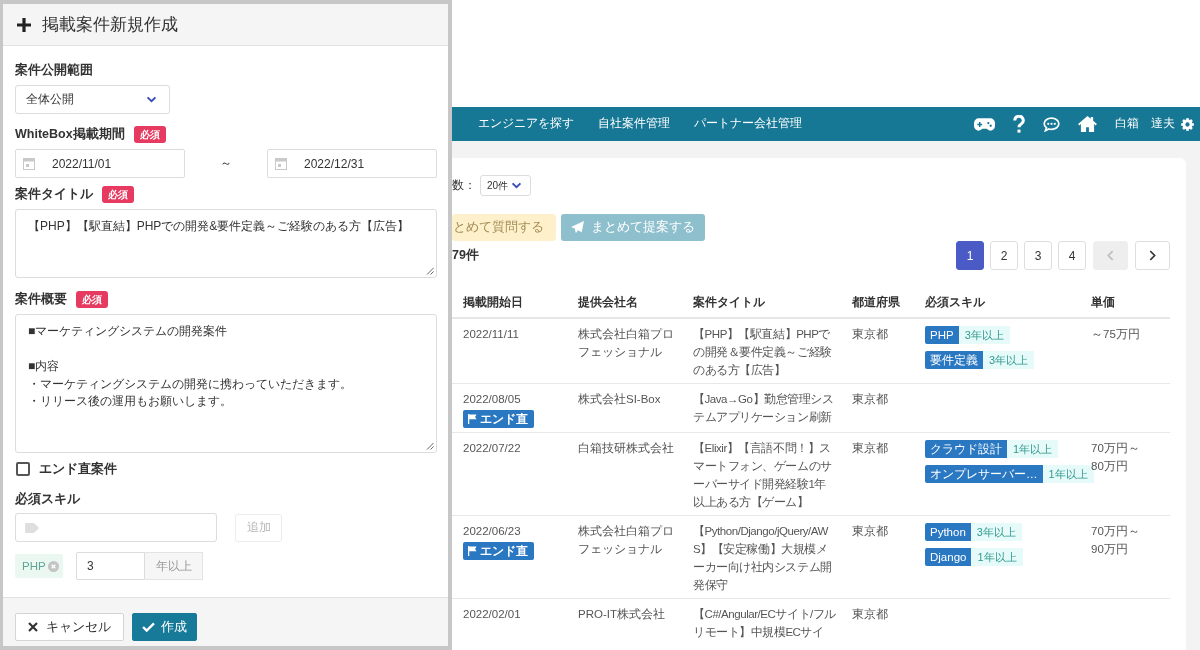  Describe the element at coordinates (942, 335) in the screenshot. I see `skill-tag: PHP` at that location.